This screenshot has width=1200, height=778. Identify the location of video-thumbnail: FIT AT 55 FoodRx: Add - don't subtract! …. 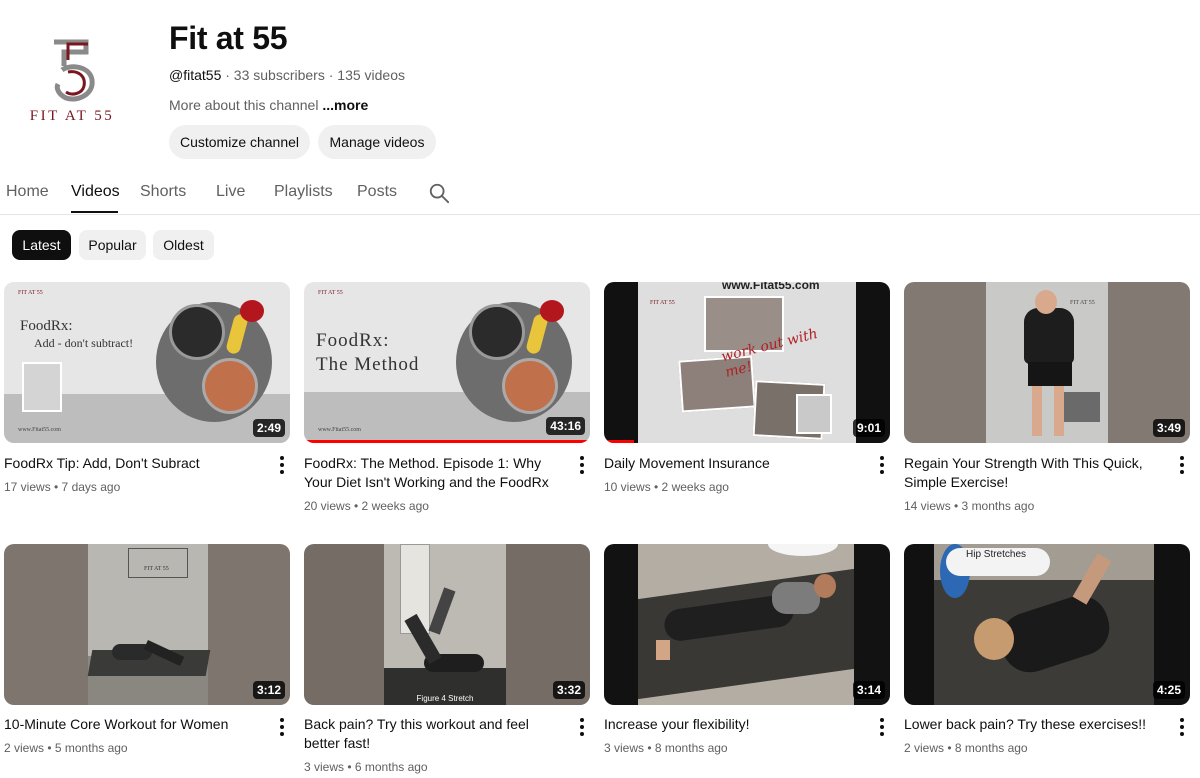
(147, 362).